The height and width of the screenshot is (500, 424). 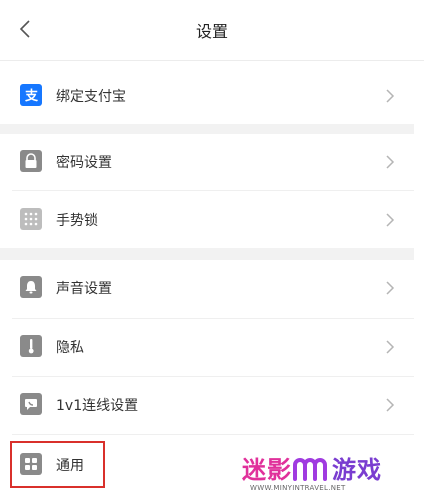 I want to click on svg-text: 支, so click(x=31, y=95).